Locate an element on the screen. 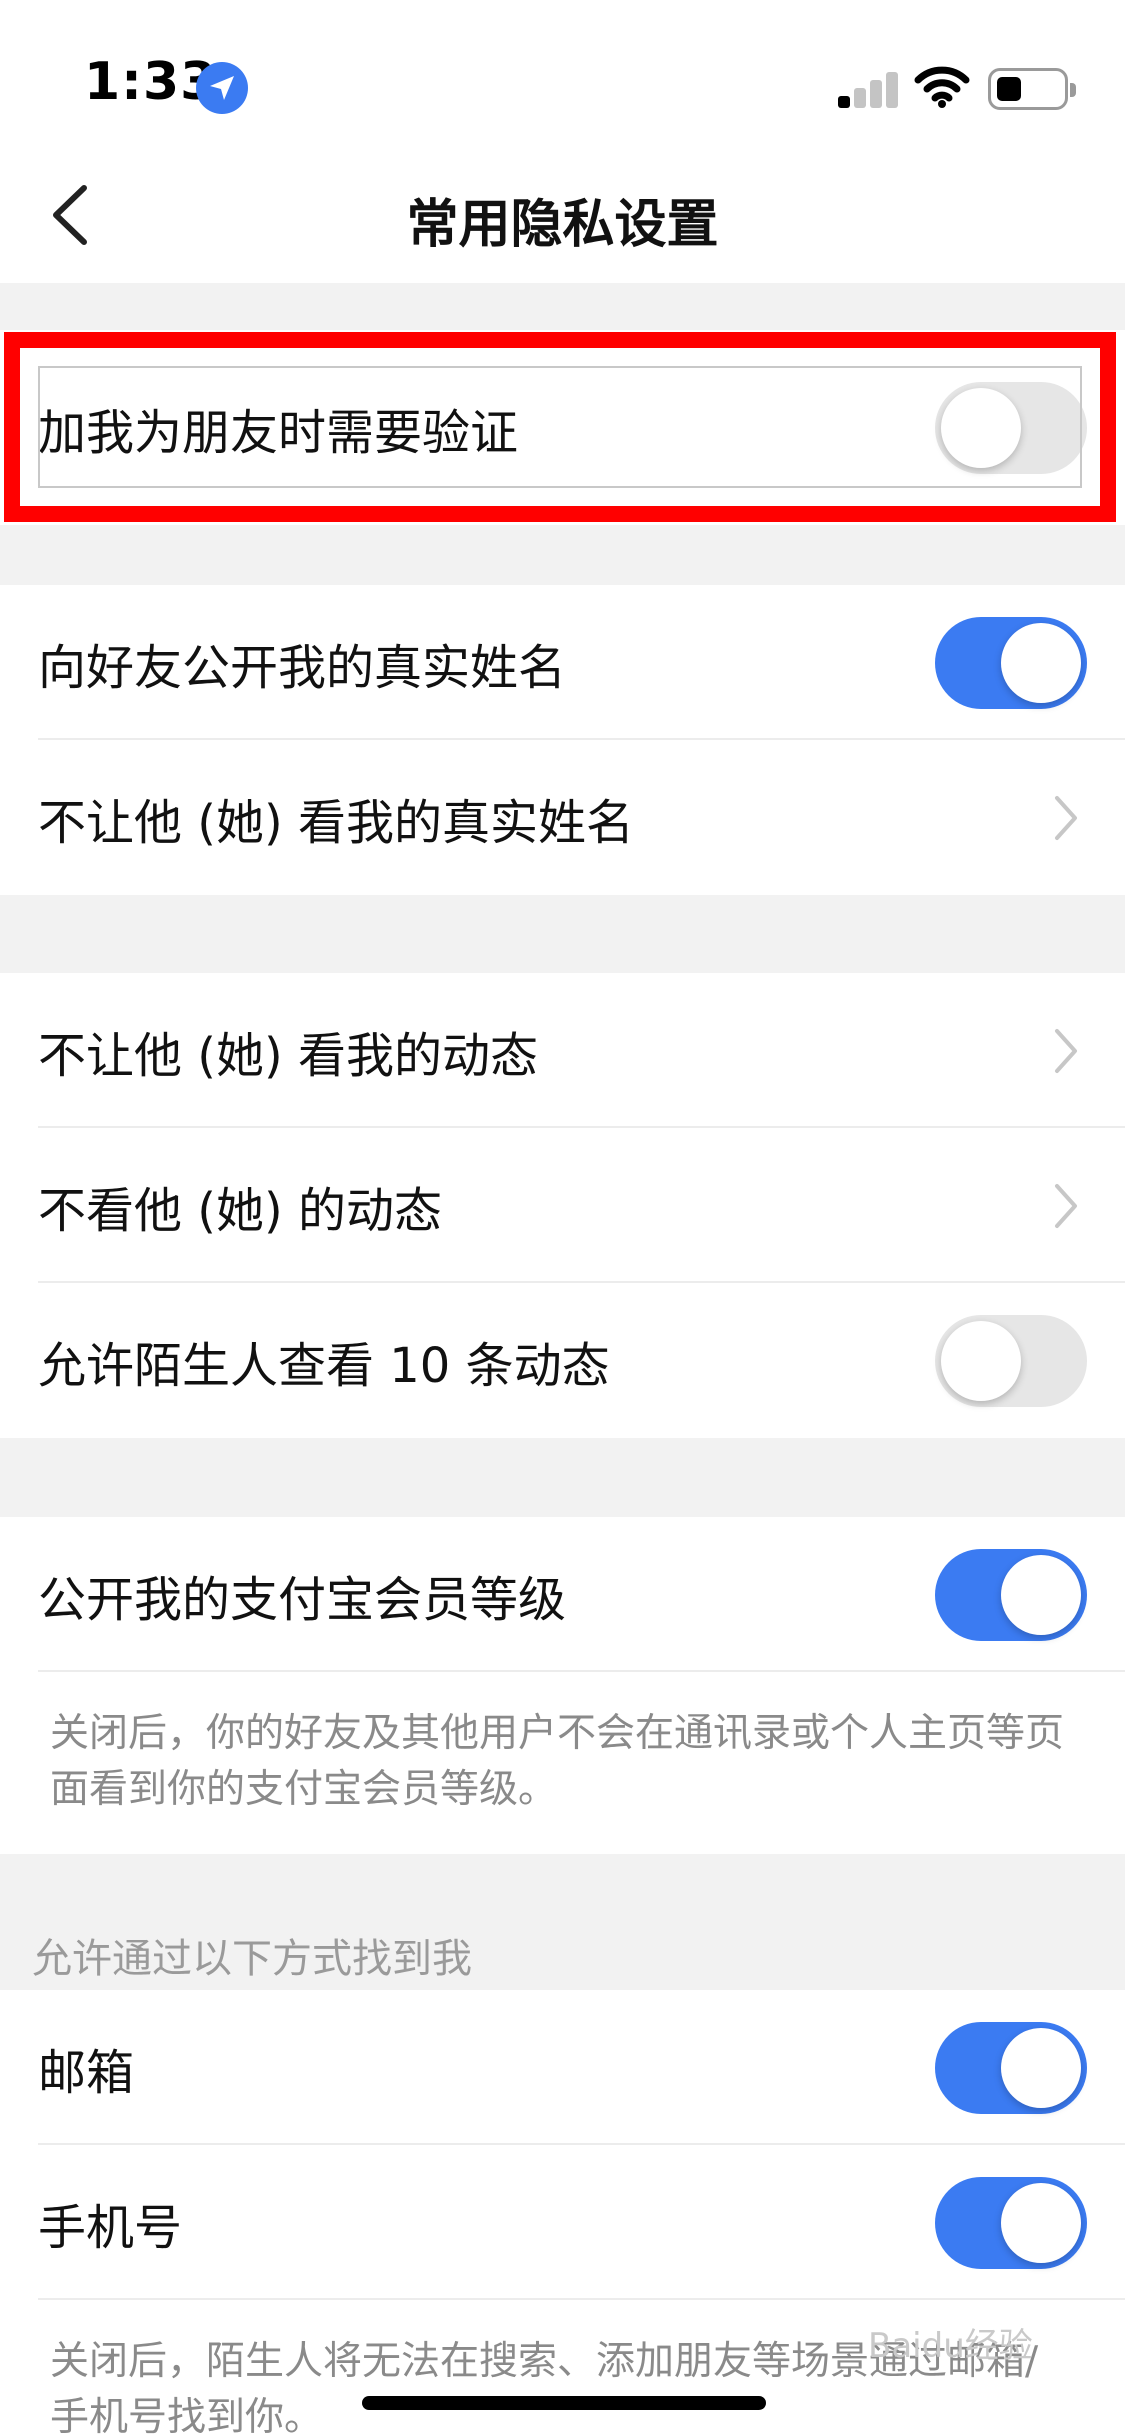 This screenshot has height=2436, width=1125. row-show-real-name: 向好友公开我的真实姓名 is located at coordinates (562, 662).